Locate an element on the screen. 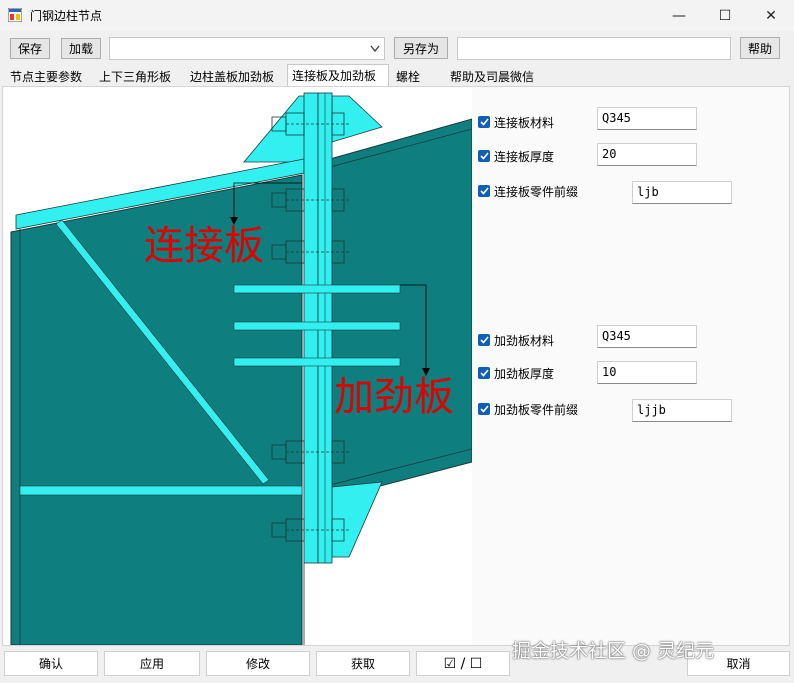  tab-cover-stiffener: 边柱盖板加劲板 is located at coordinates (232, 76).